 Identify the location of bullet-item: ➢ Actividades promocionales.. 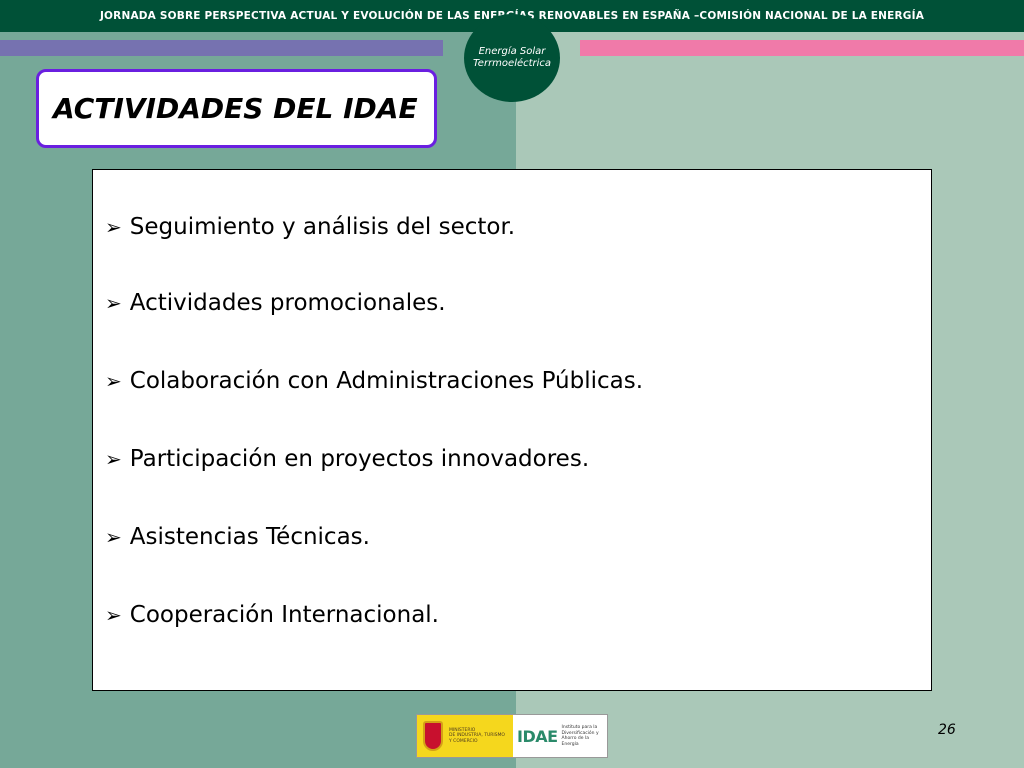
(275, 303).